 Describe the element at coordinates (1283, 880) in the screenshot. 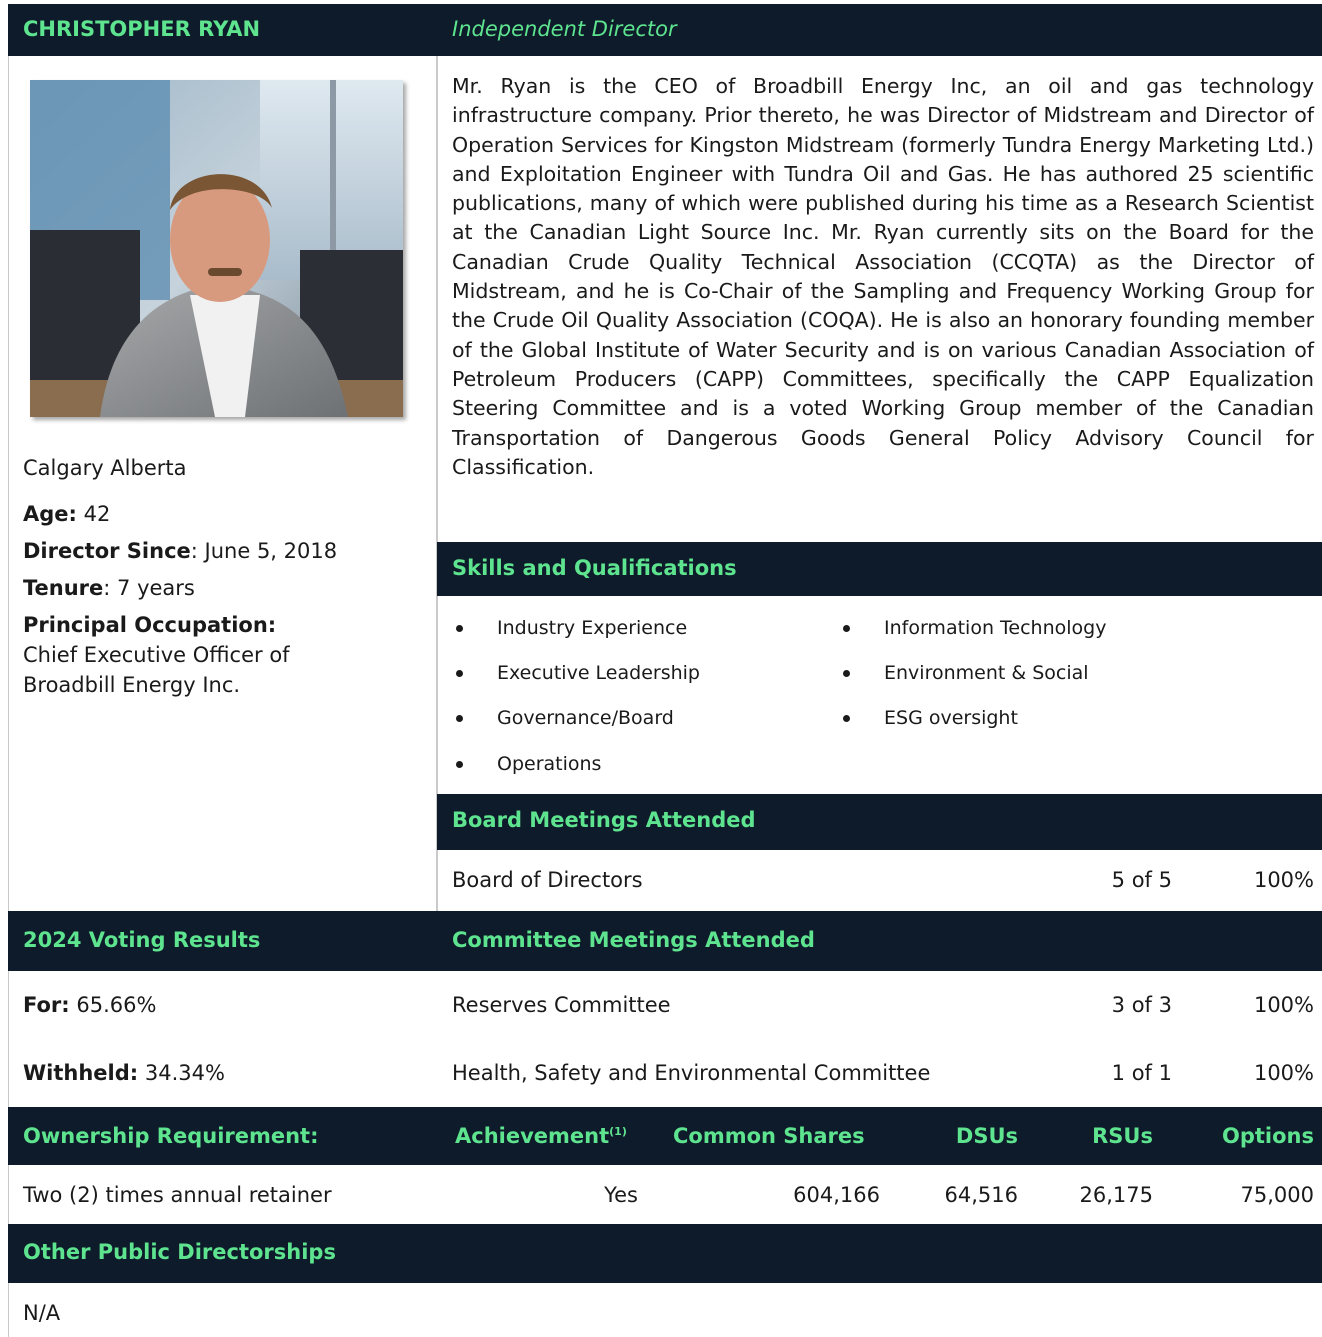

I see `board-row-pct: 100%` at that location.